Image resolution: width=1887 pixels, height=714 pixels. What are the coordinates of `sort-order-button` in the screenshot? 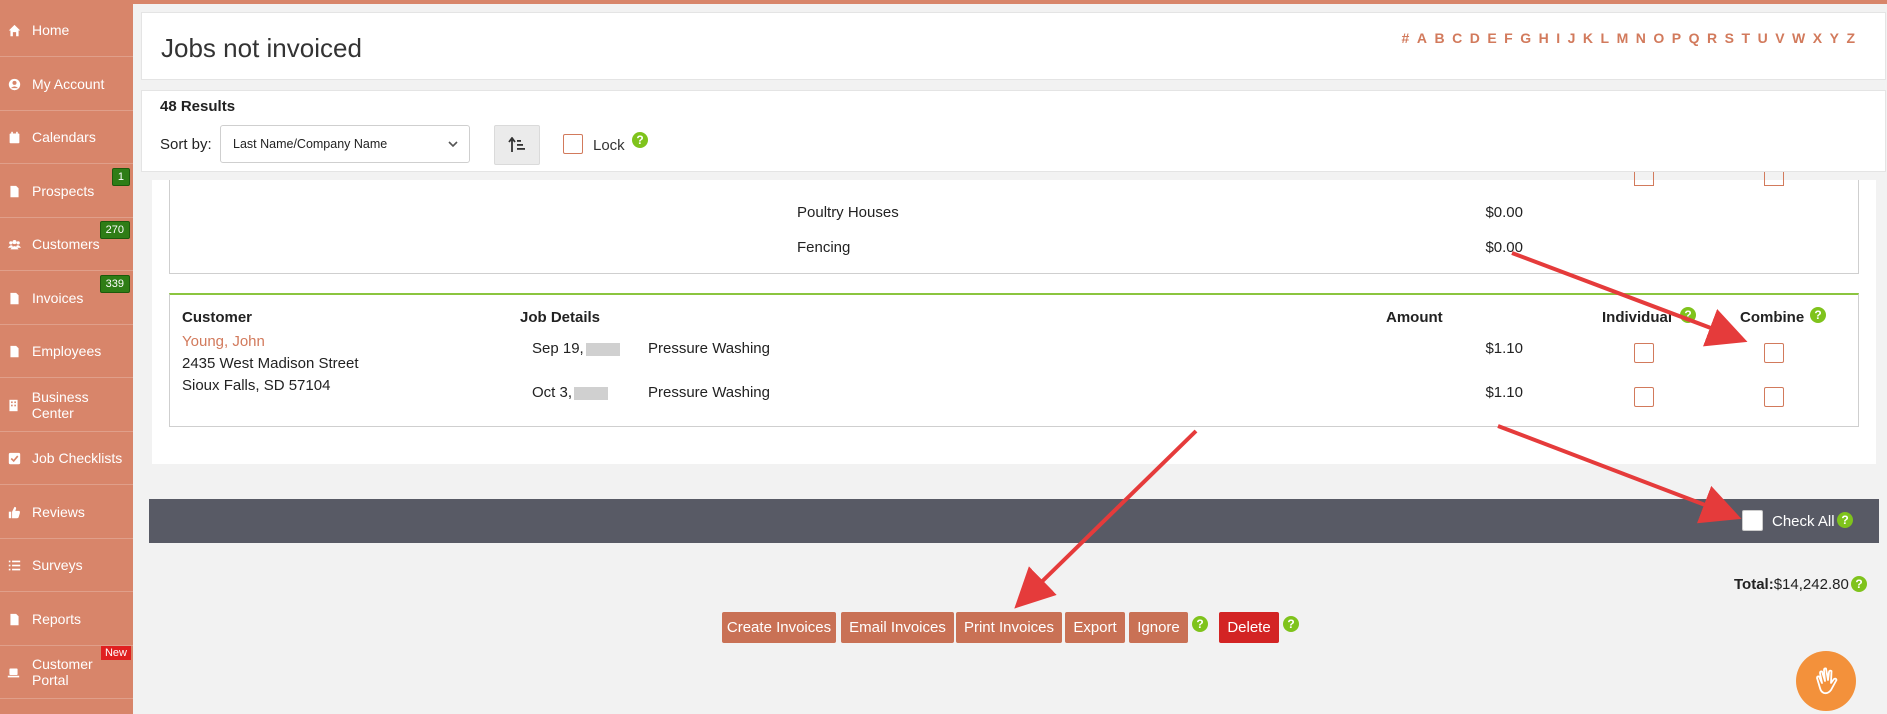 It's located at (517, 145).